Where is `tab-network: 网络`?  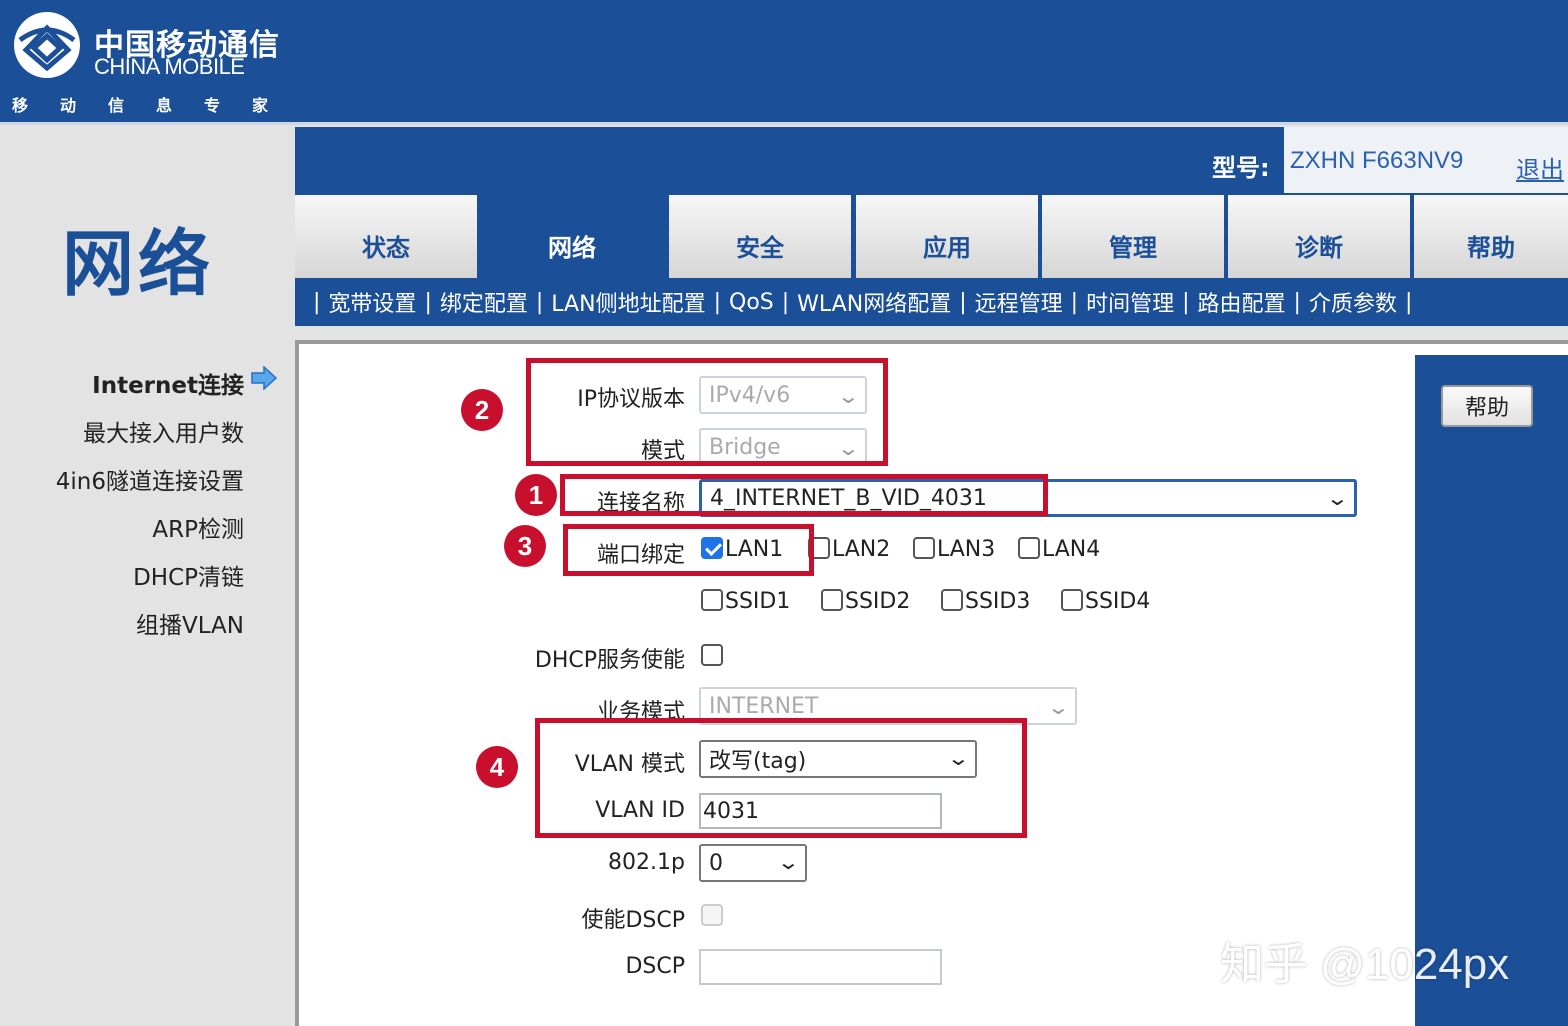 tab-network: 网络 is located at coordinates (573, 236).